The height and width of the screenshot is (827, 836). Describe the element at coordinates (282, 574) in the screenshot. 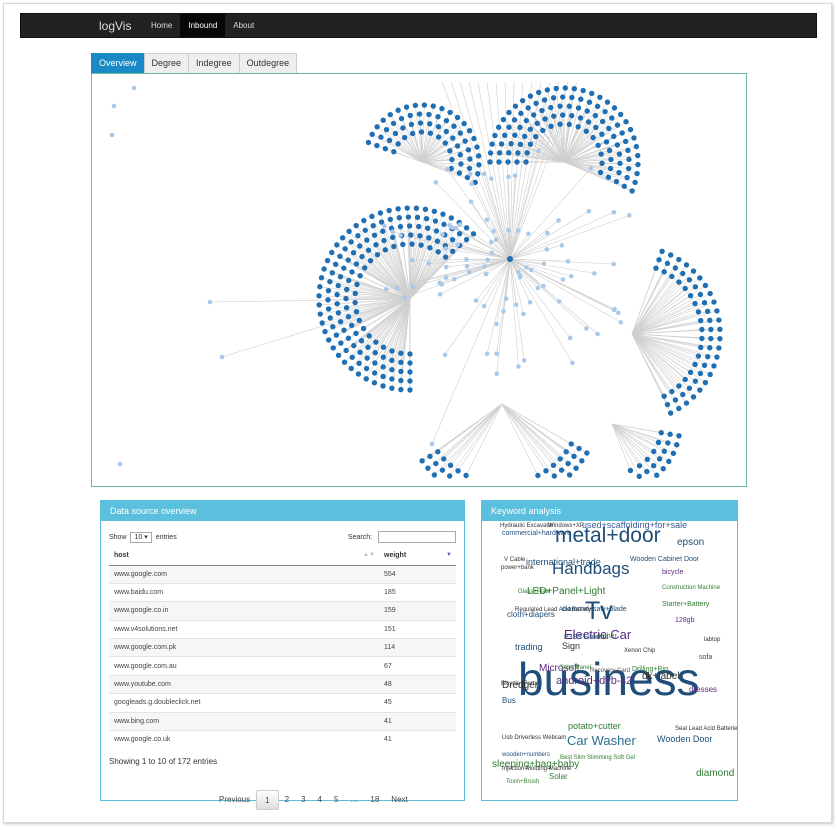

I see `table-row: www.google.com 554` at that location.